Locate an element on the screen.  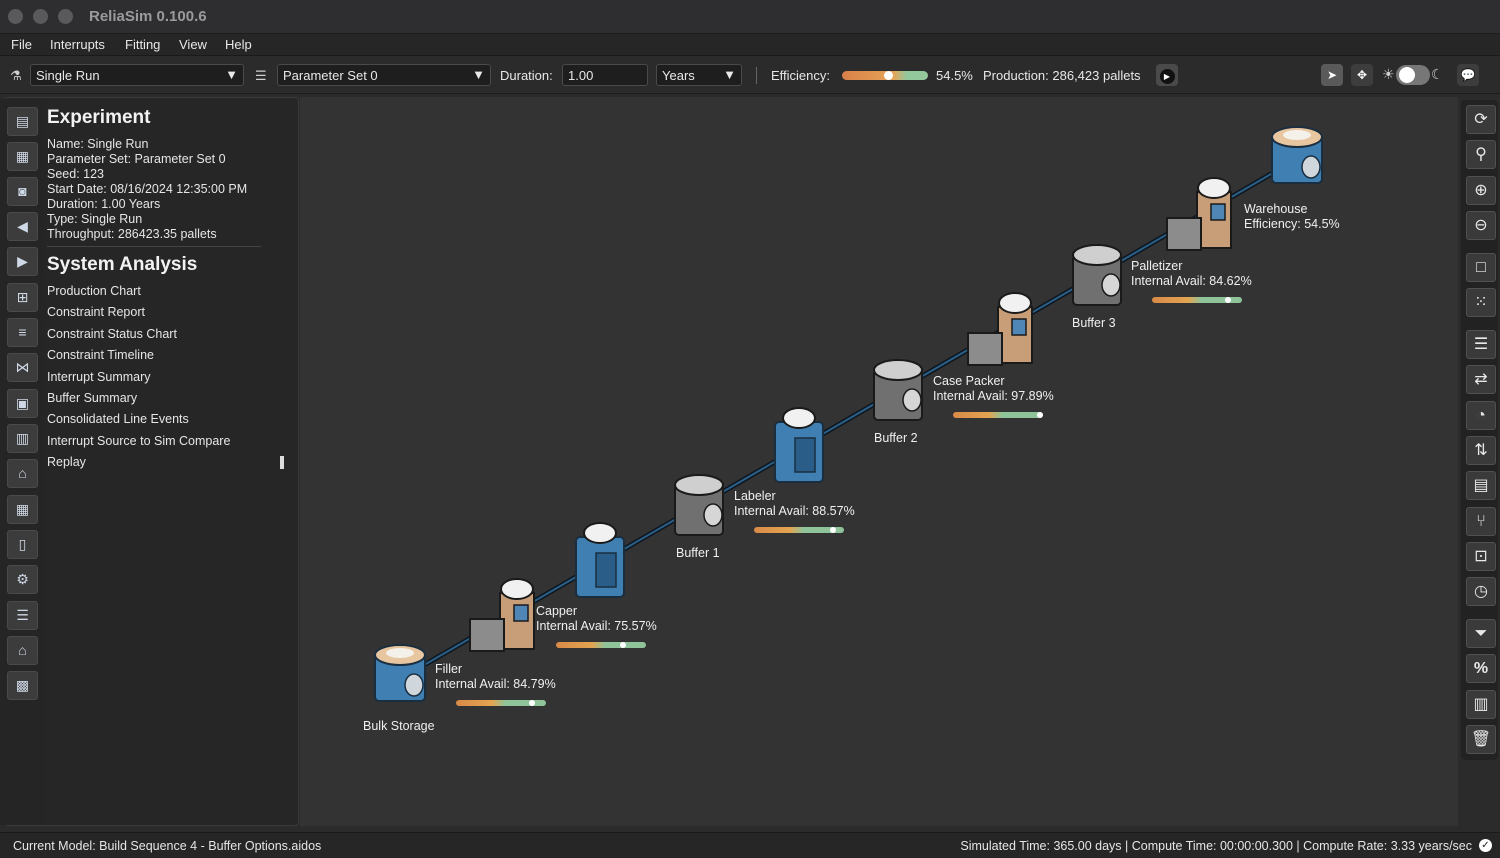
close-window-button is located at coordinates (15, 16).